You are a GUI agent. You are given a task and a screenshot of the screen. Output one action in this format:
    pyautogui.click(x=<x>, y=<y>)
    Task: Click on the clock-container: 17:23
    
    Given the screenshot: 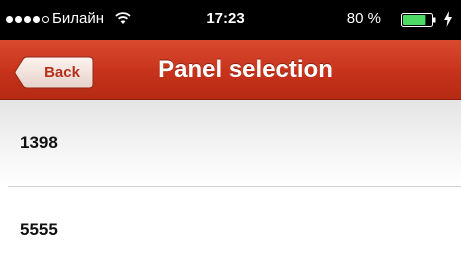 What is the action you would take?
    pyautogui.click(x=230, y=19)
    